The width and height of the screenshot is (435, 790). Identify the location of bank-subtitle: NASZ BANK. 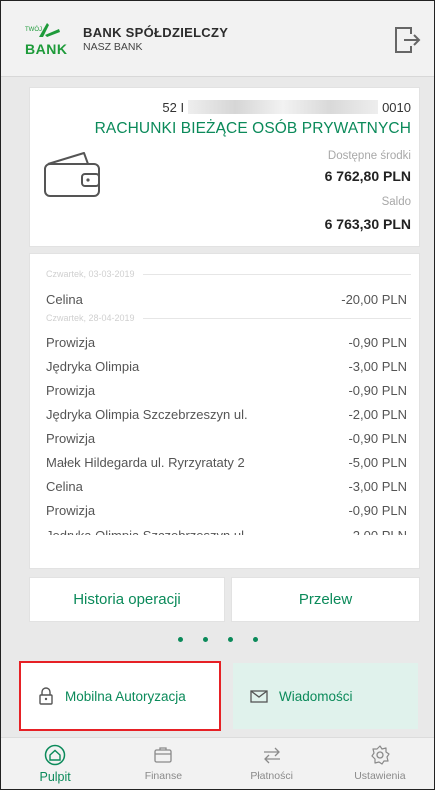
(113, 47).